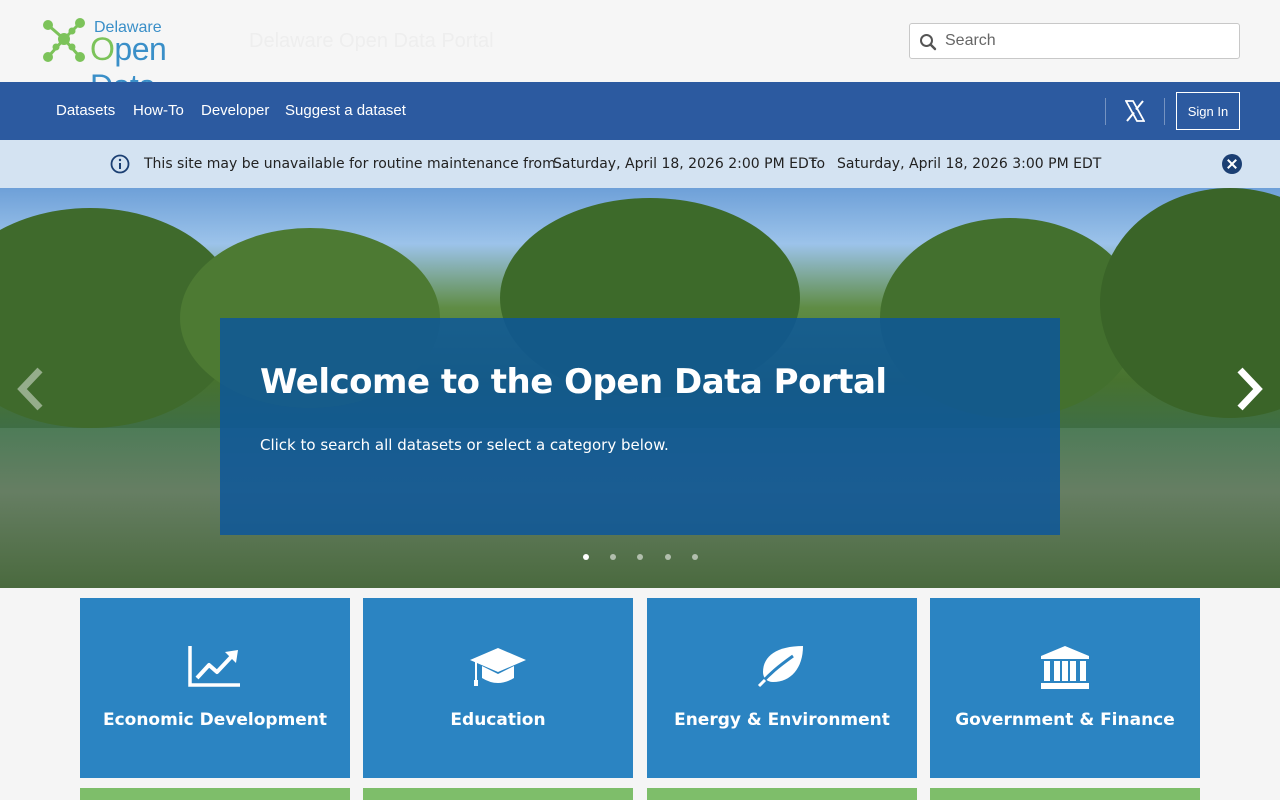 This screenshot has height=800, width=1280. What do you see at coordinates (85, 110) in the screenshot?
I see `nav-datasets: Datasets` at bounding box center [85, 110].